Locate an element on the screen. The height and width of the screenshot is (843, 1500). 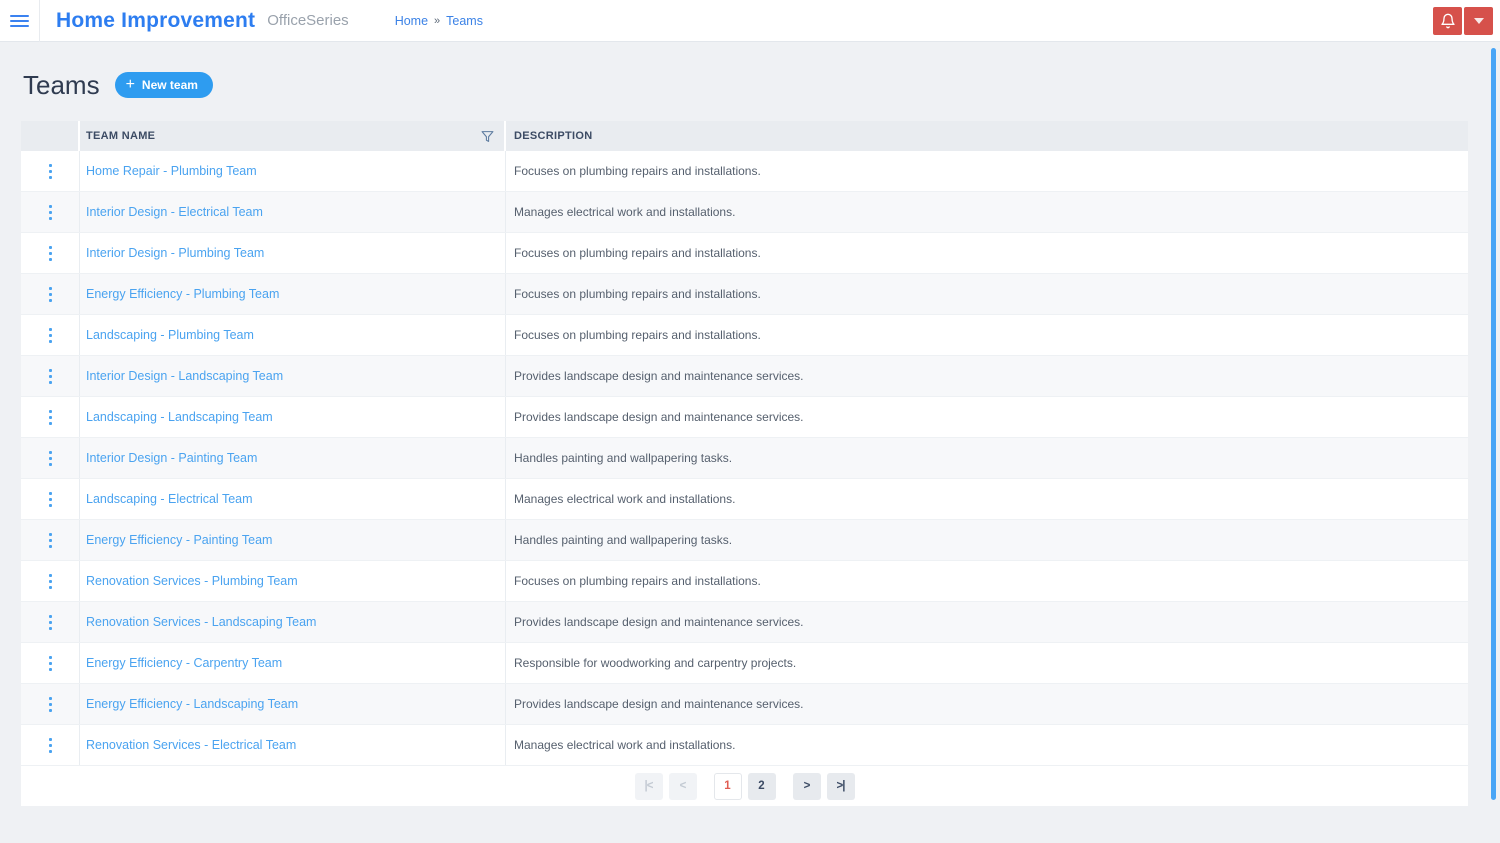
filter-icon is located at coordinates (487, 136).